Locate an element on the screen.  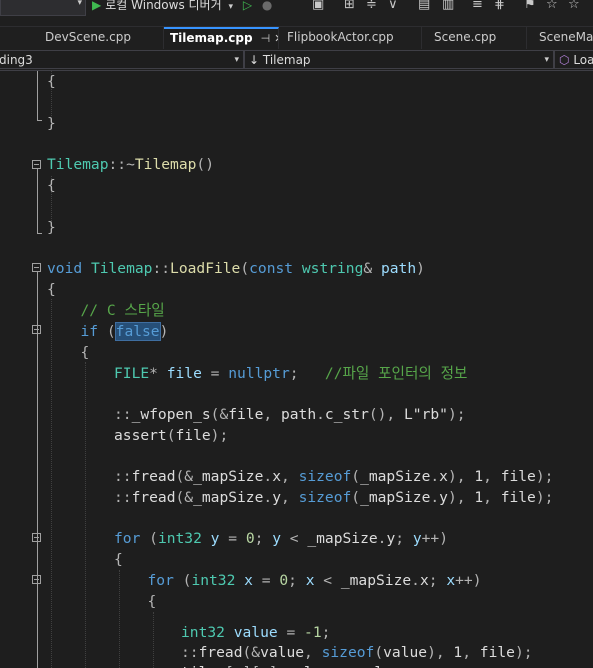
indent-icon: ≡ is located at coordinates (477, 6).